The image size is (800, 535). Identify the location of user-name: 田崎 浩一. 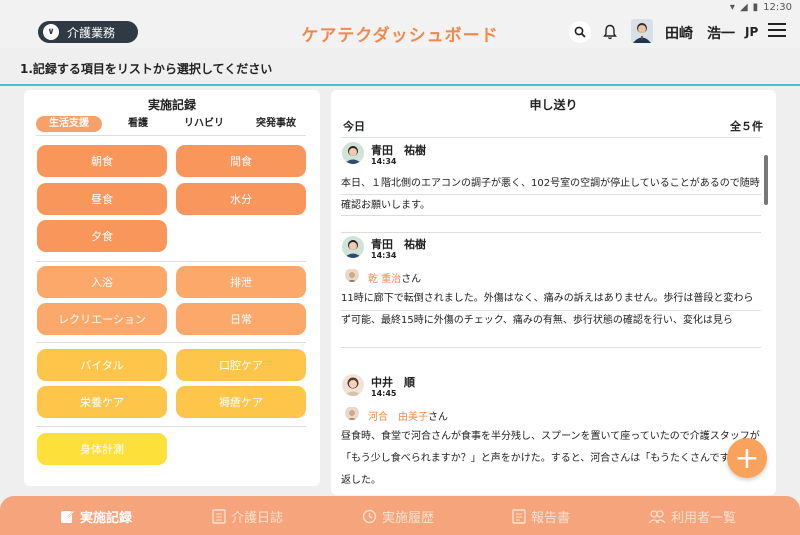
(700, 34).